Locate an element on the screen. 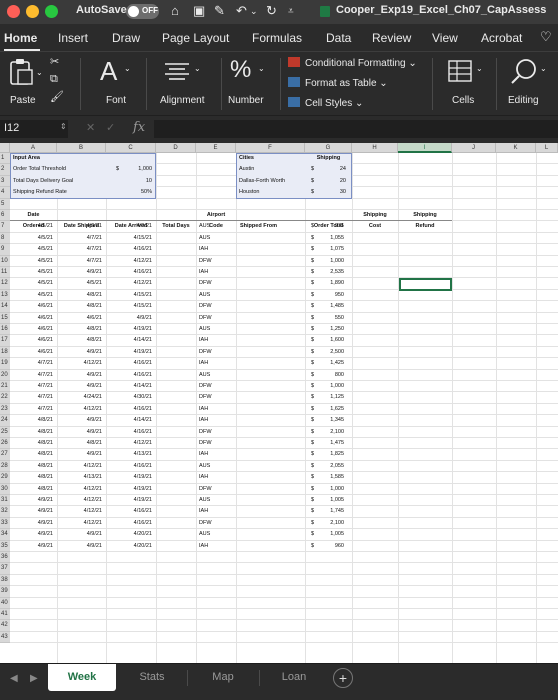  formula-input is located at coordinates (356, 129).